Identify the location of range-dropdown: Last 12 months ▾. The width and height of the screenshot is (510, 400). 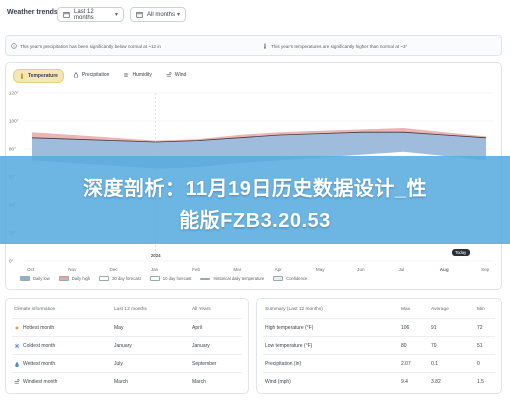
(90, 14).